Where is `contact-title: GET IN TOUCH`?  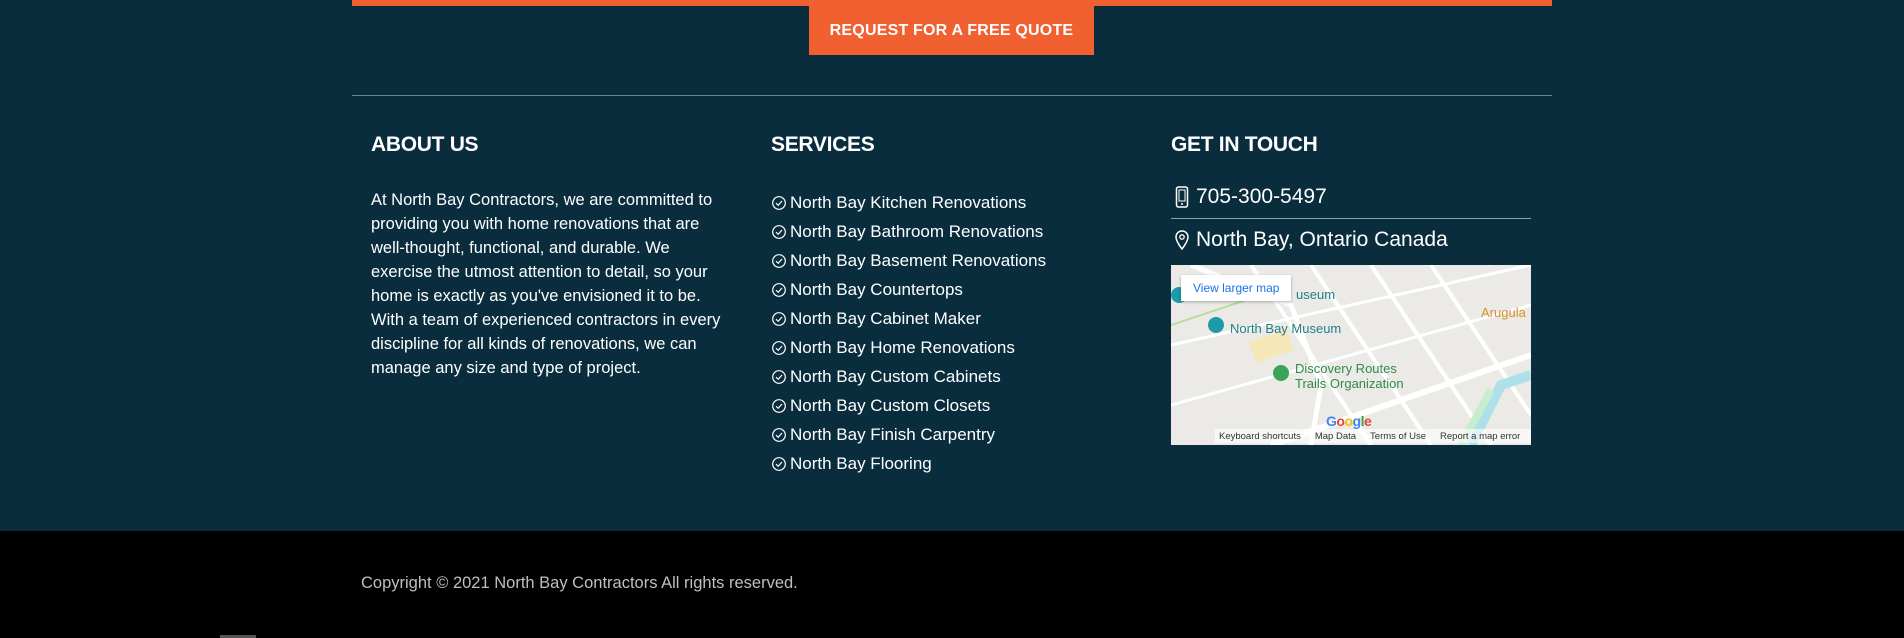 contact-title: GET IN TOUCH is located at coordinates (1244, 144).